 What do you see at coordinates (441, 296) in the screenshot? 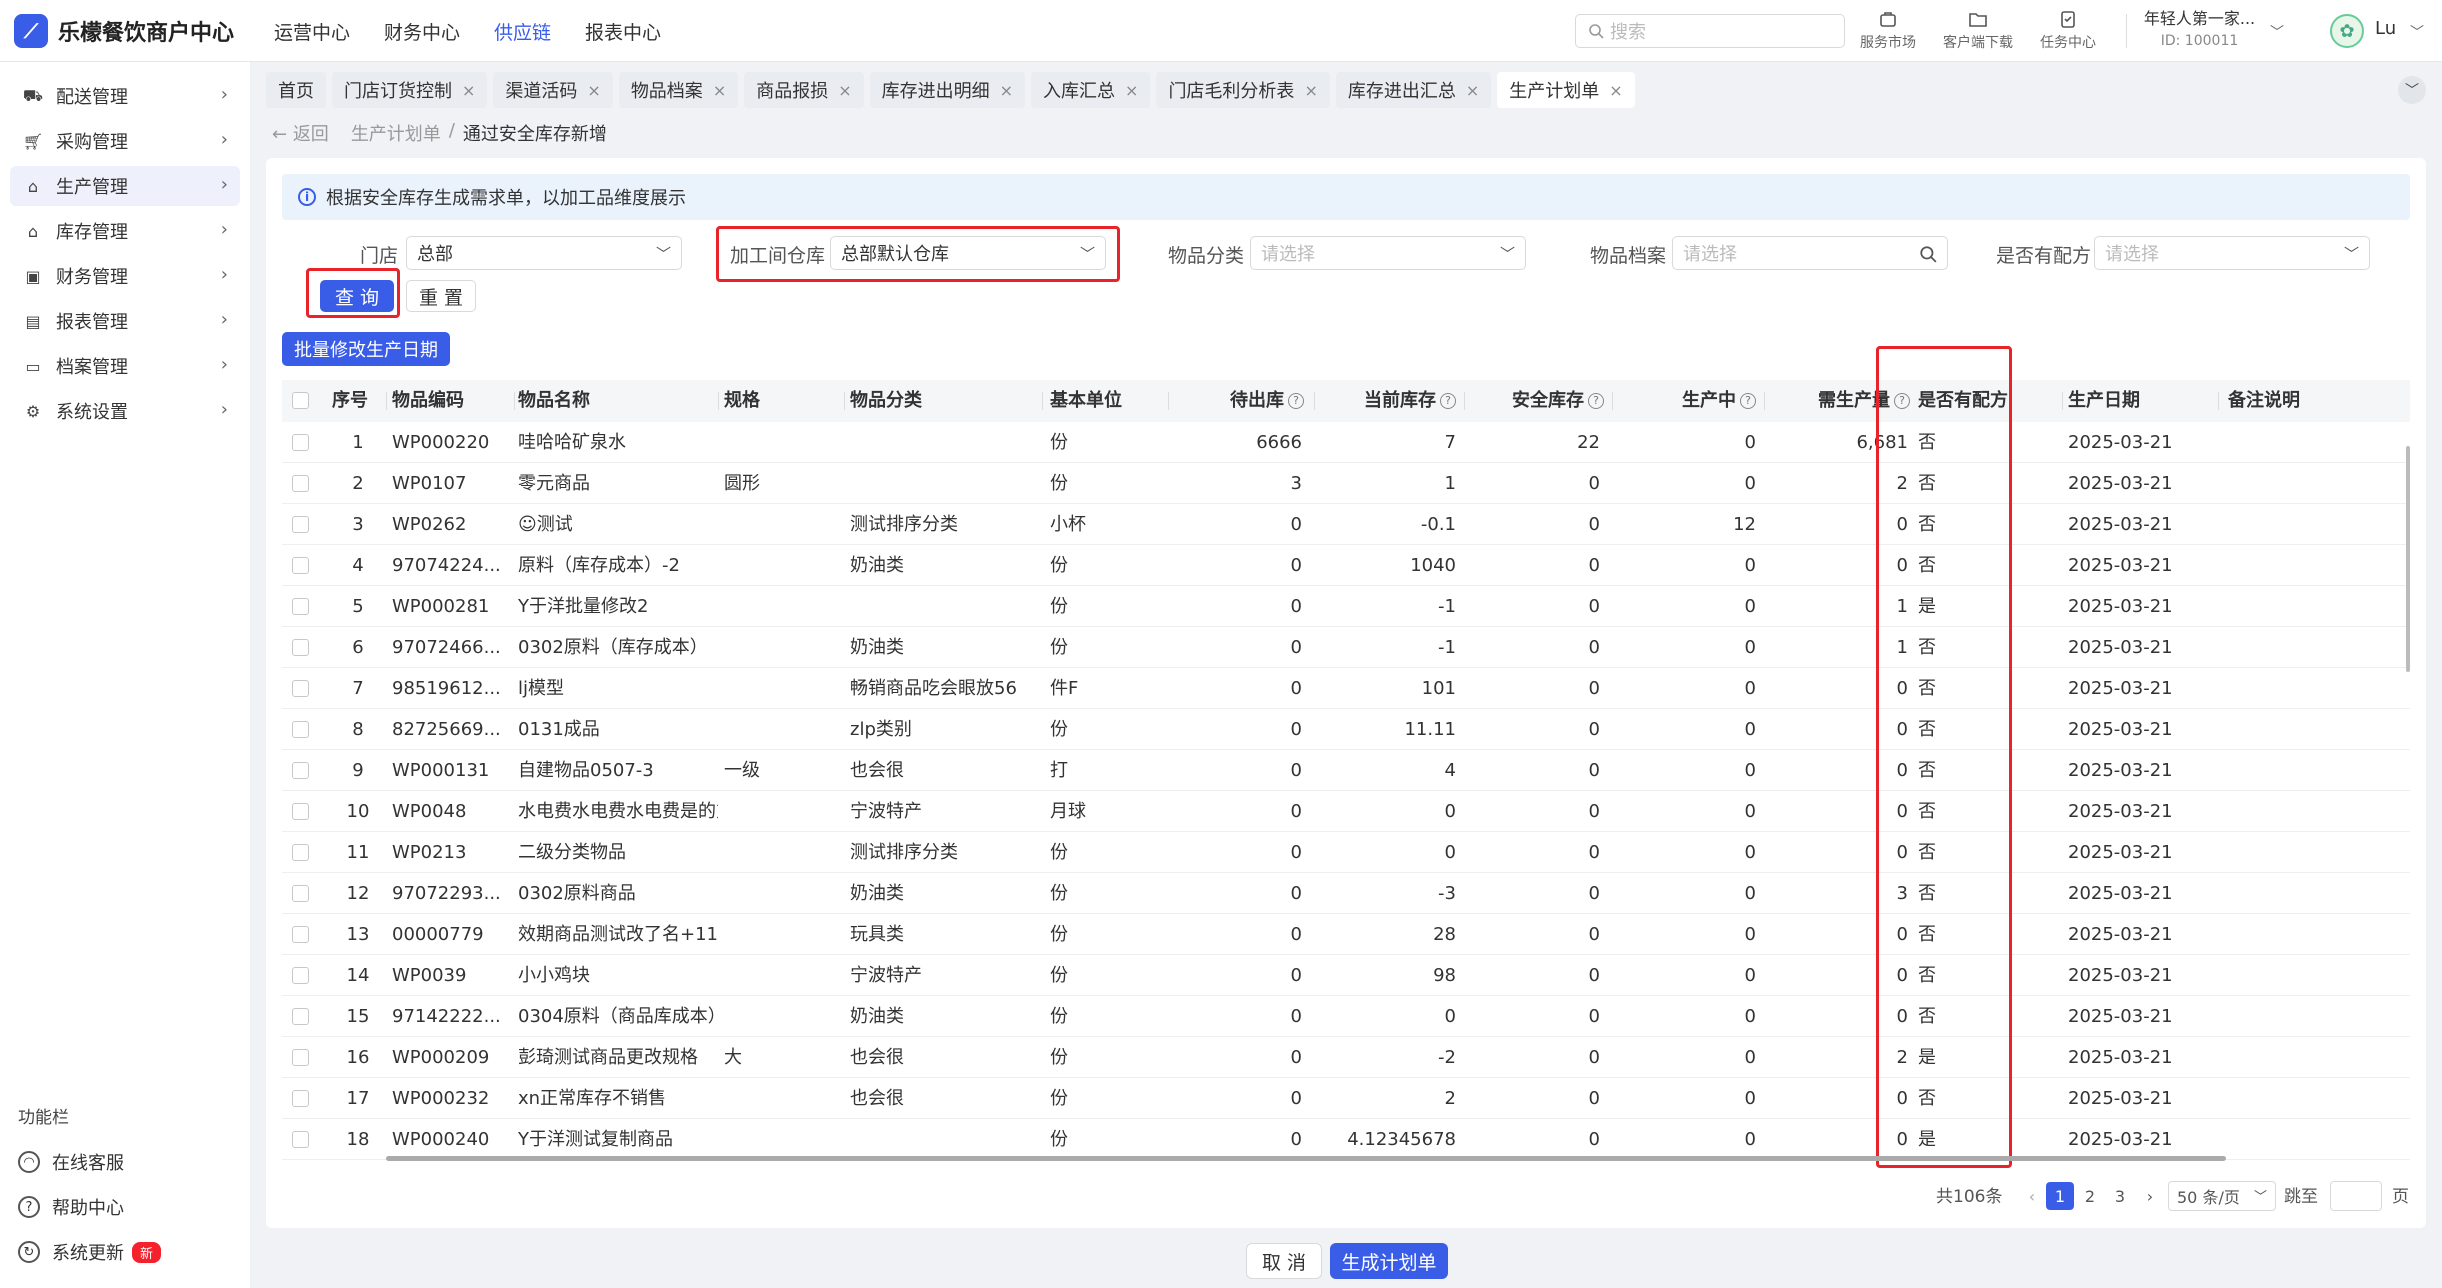
I see `reset-button: 重 置` at bounding box center [441, 296].